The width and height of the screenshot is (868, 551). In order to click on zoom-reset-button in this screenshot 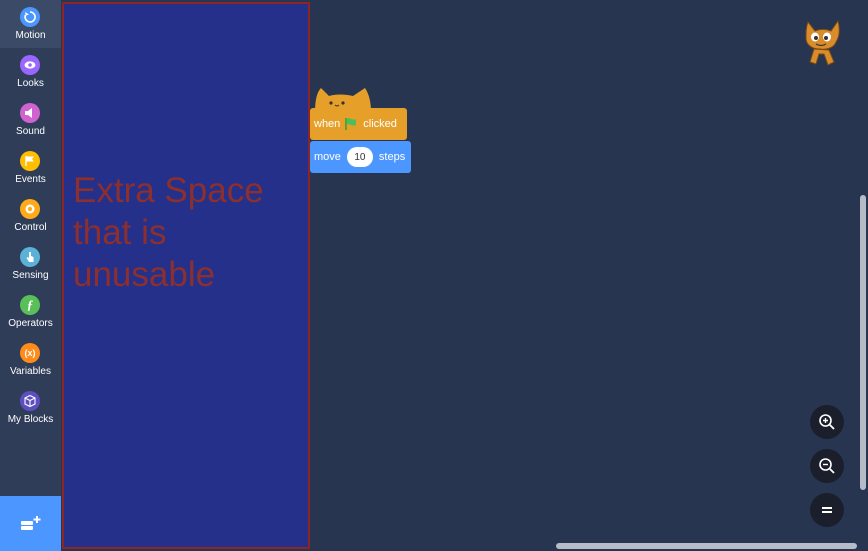, I will do `click(827, 510)`.